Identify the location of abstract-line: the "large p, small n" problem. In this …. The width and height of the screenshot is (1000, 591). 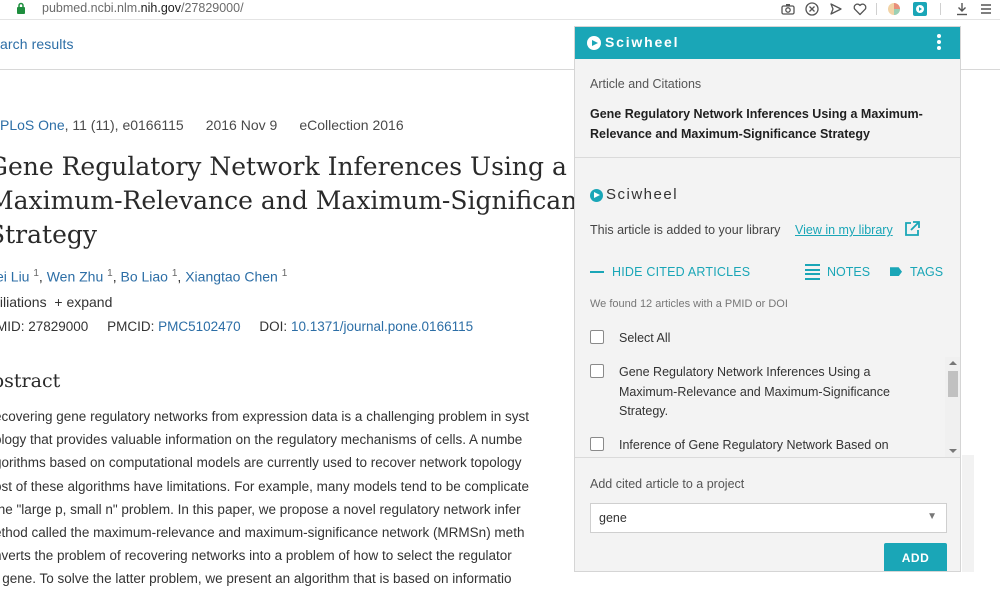
(260, 509).